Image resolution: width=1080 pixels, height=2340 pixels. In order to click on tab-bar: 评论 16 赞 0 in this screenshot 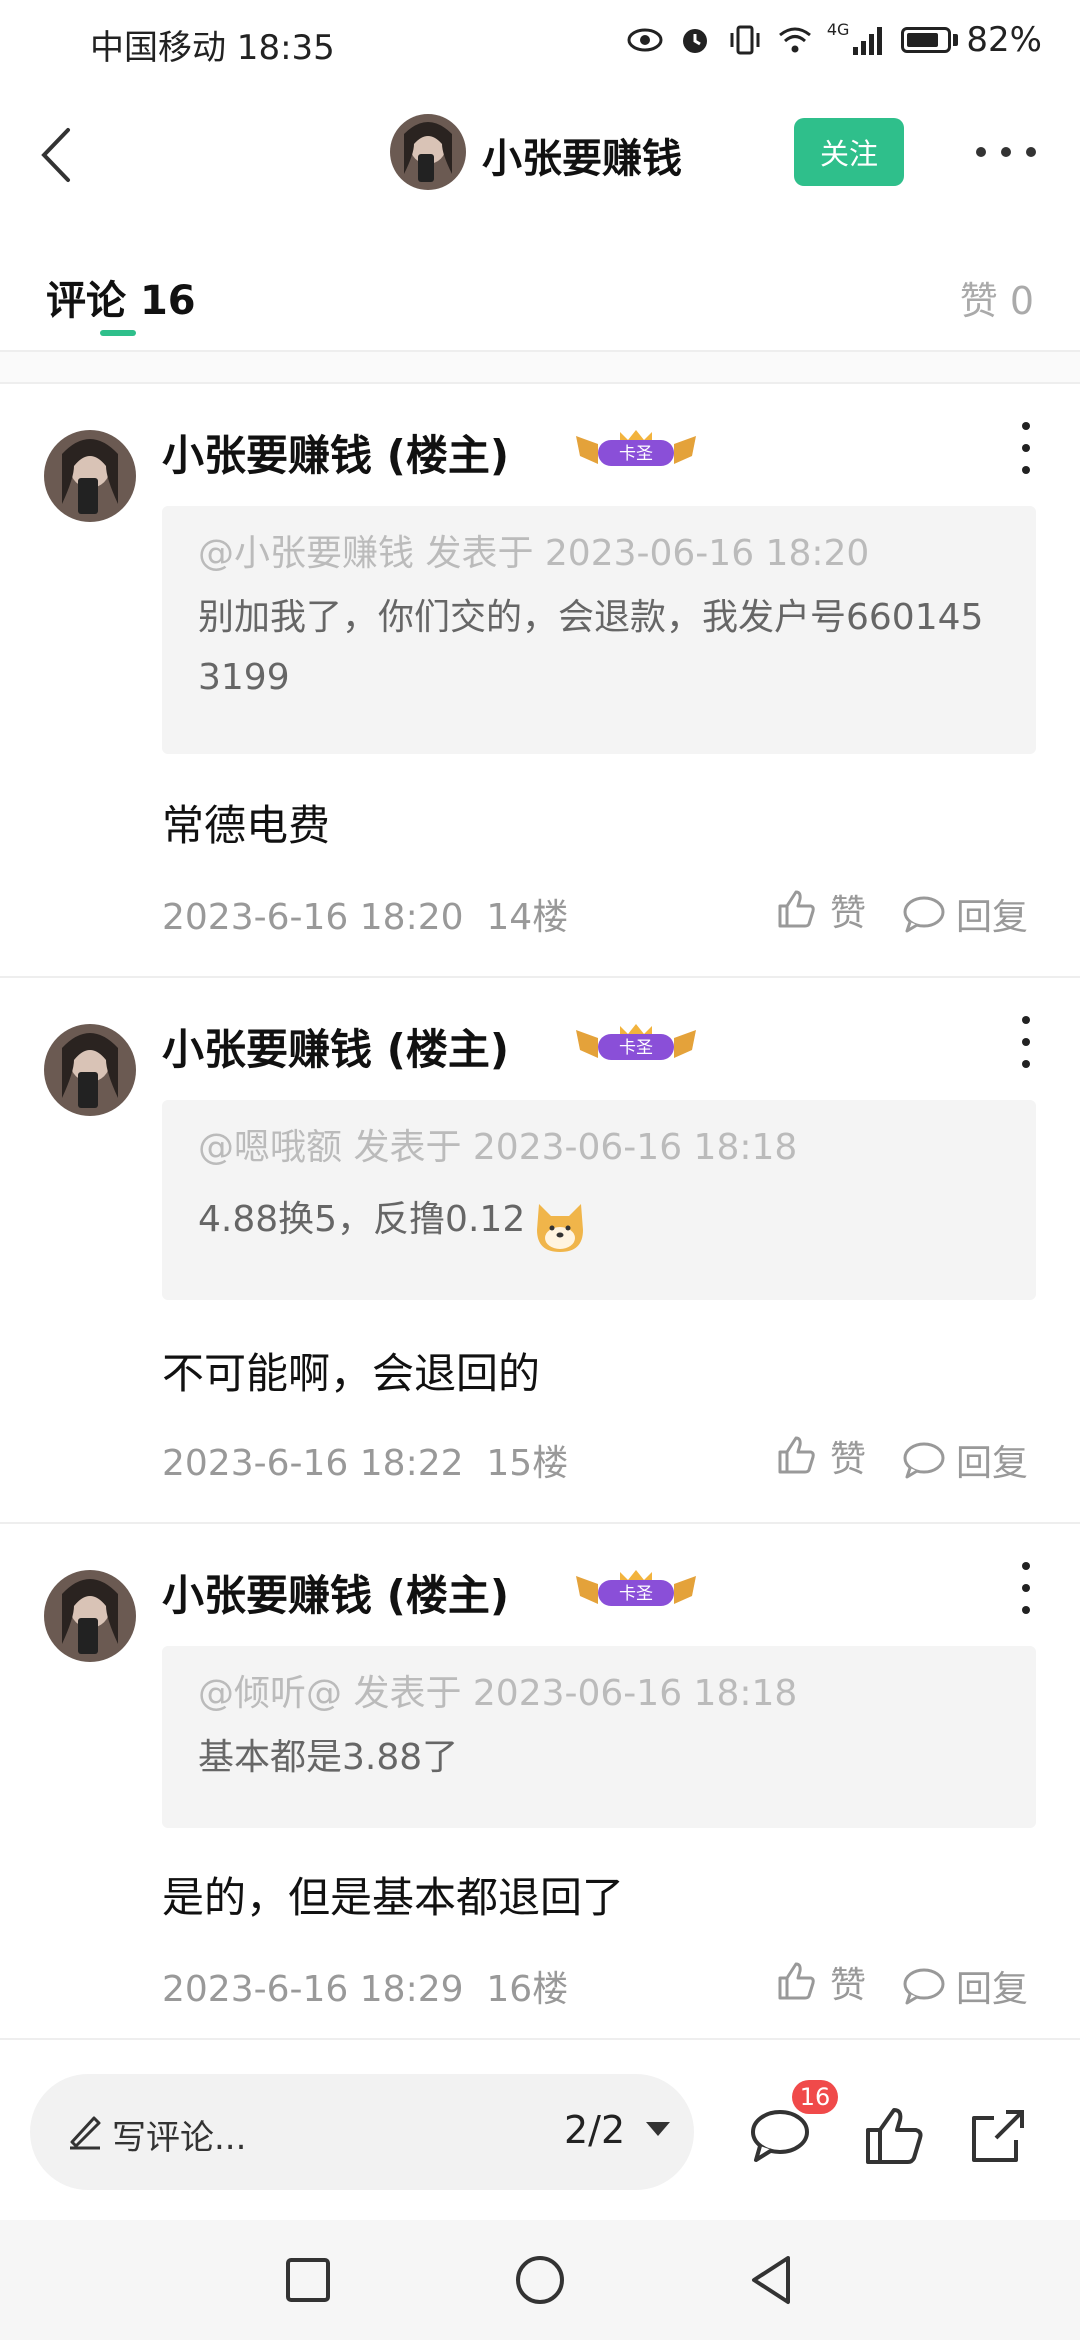, I will do `click(540, 301)`.